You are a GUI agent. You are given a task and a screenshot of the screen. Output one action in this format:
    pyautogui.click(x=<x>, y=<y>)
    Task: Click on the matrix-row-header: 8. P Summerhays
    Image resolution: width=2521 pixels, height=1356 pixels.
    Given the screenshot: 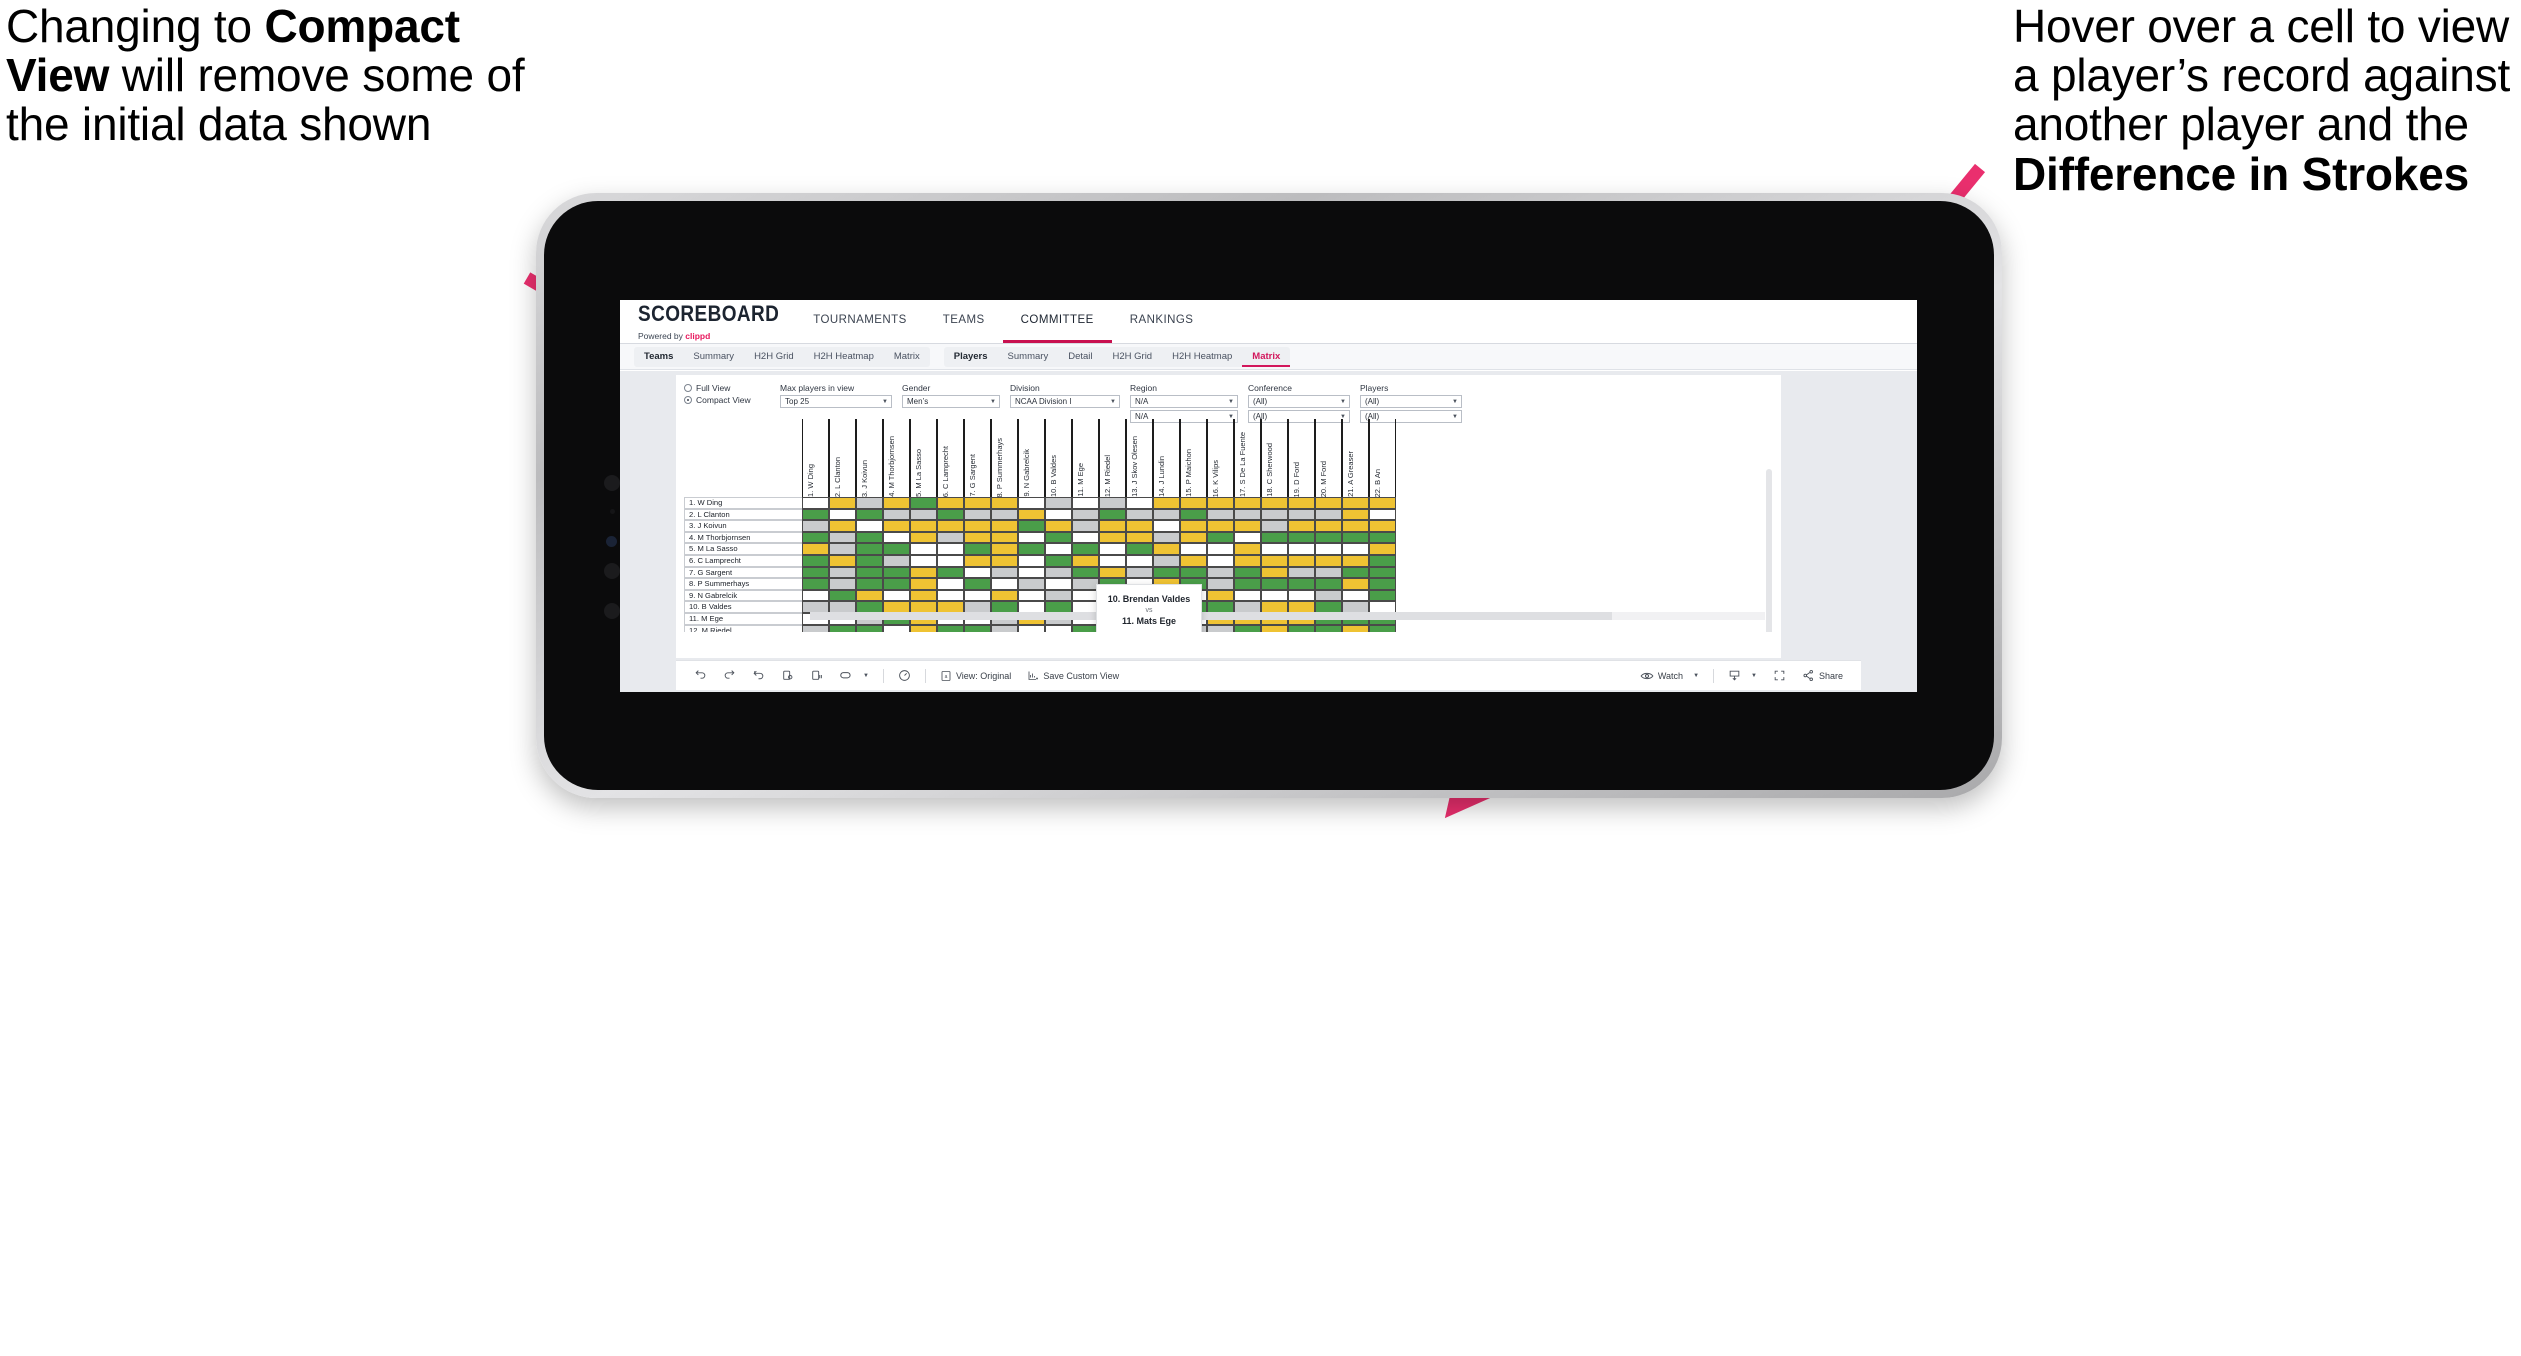 What is the action you would take?
    pyautogui.click(x=743, y=584)
    